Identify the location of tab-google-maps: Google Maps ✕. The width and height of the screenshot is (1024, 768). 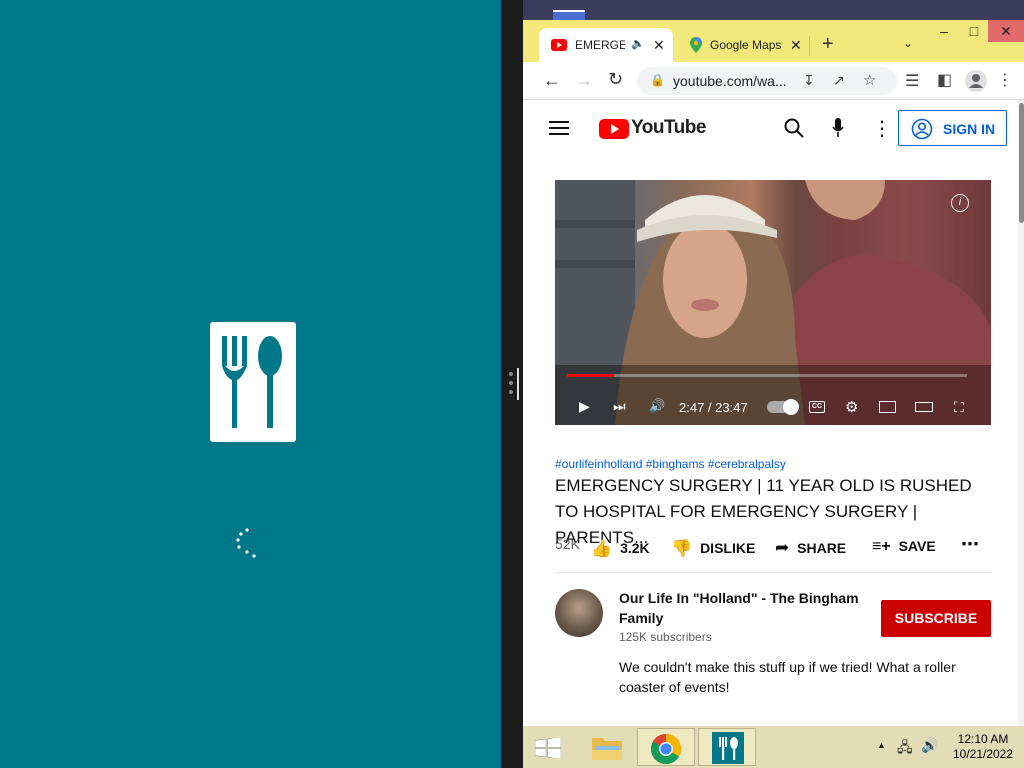
(743, 45).